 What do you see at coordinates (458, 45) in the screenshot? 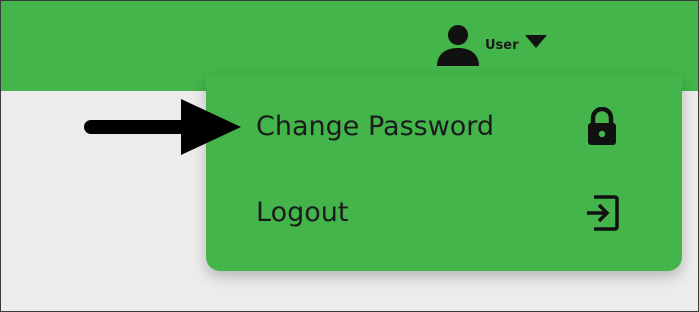
I see `user-icon` at bounding box center [458, 45].